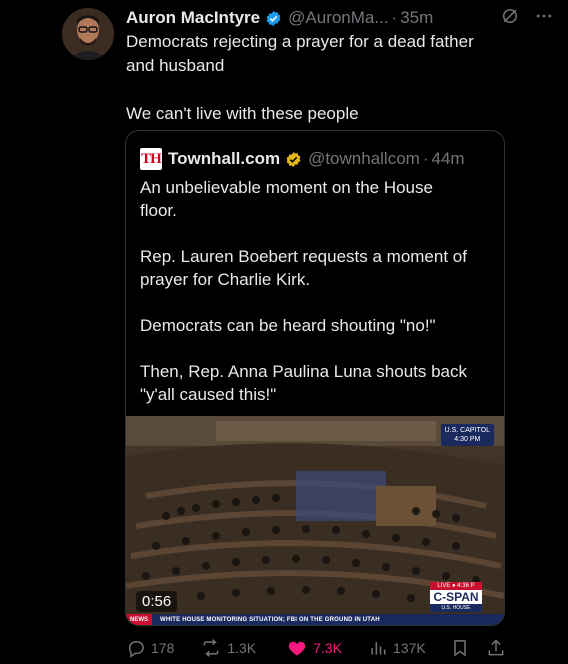 Image resolution: width=568 pixels, height=664 pixels. I want to click on views-bar-chart-icon, so click(378, 648).